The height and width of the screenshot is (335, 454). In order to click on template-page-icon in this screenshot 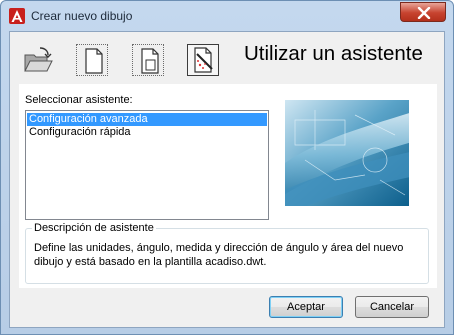, I will do `click(150, 61)`.